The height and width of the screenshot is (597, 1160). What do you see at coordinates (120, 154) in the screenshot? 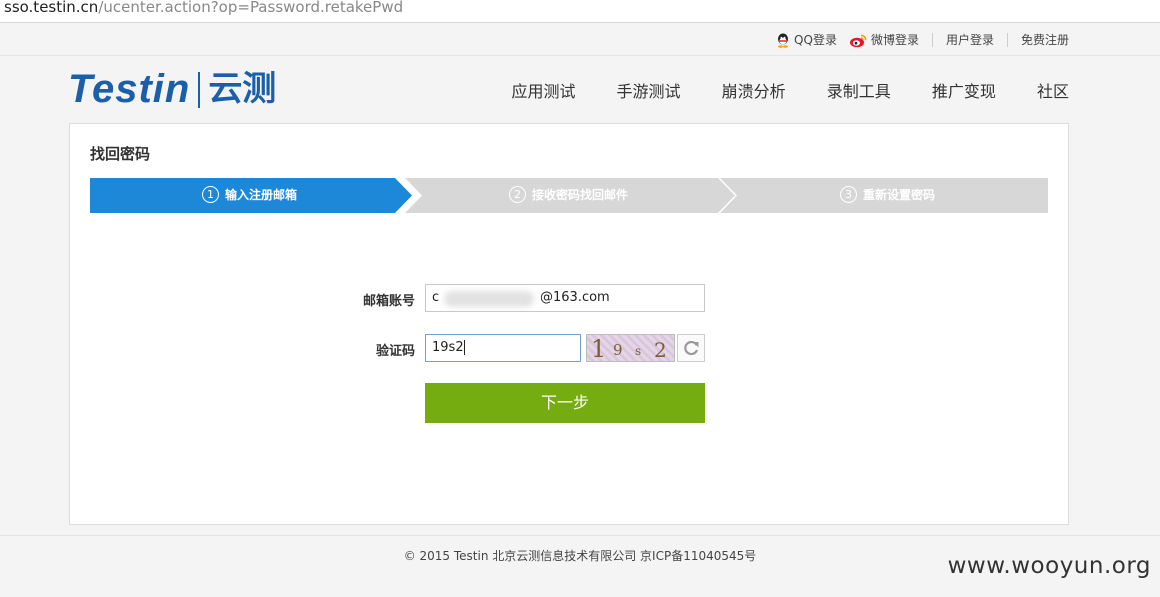
I see `panel-title: 找回密码` at bounding box center [120, 154].